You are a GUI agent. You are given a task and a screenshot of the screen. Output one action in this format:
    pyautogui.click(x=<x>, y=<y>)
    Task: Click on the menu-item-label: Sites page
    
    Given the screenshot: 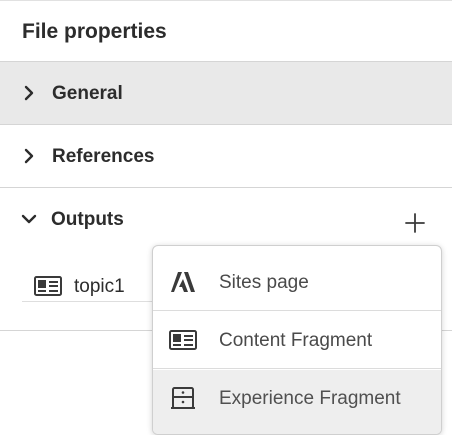 What is the action you would take?
    pyautogui.click(x=264, y=282)
    